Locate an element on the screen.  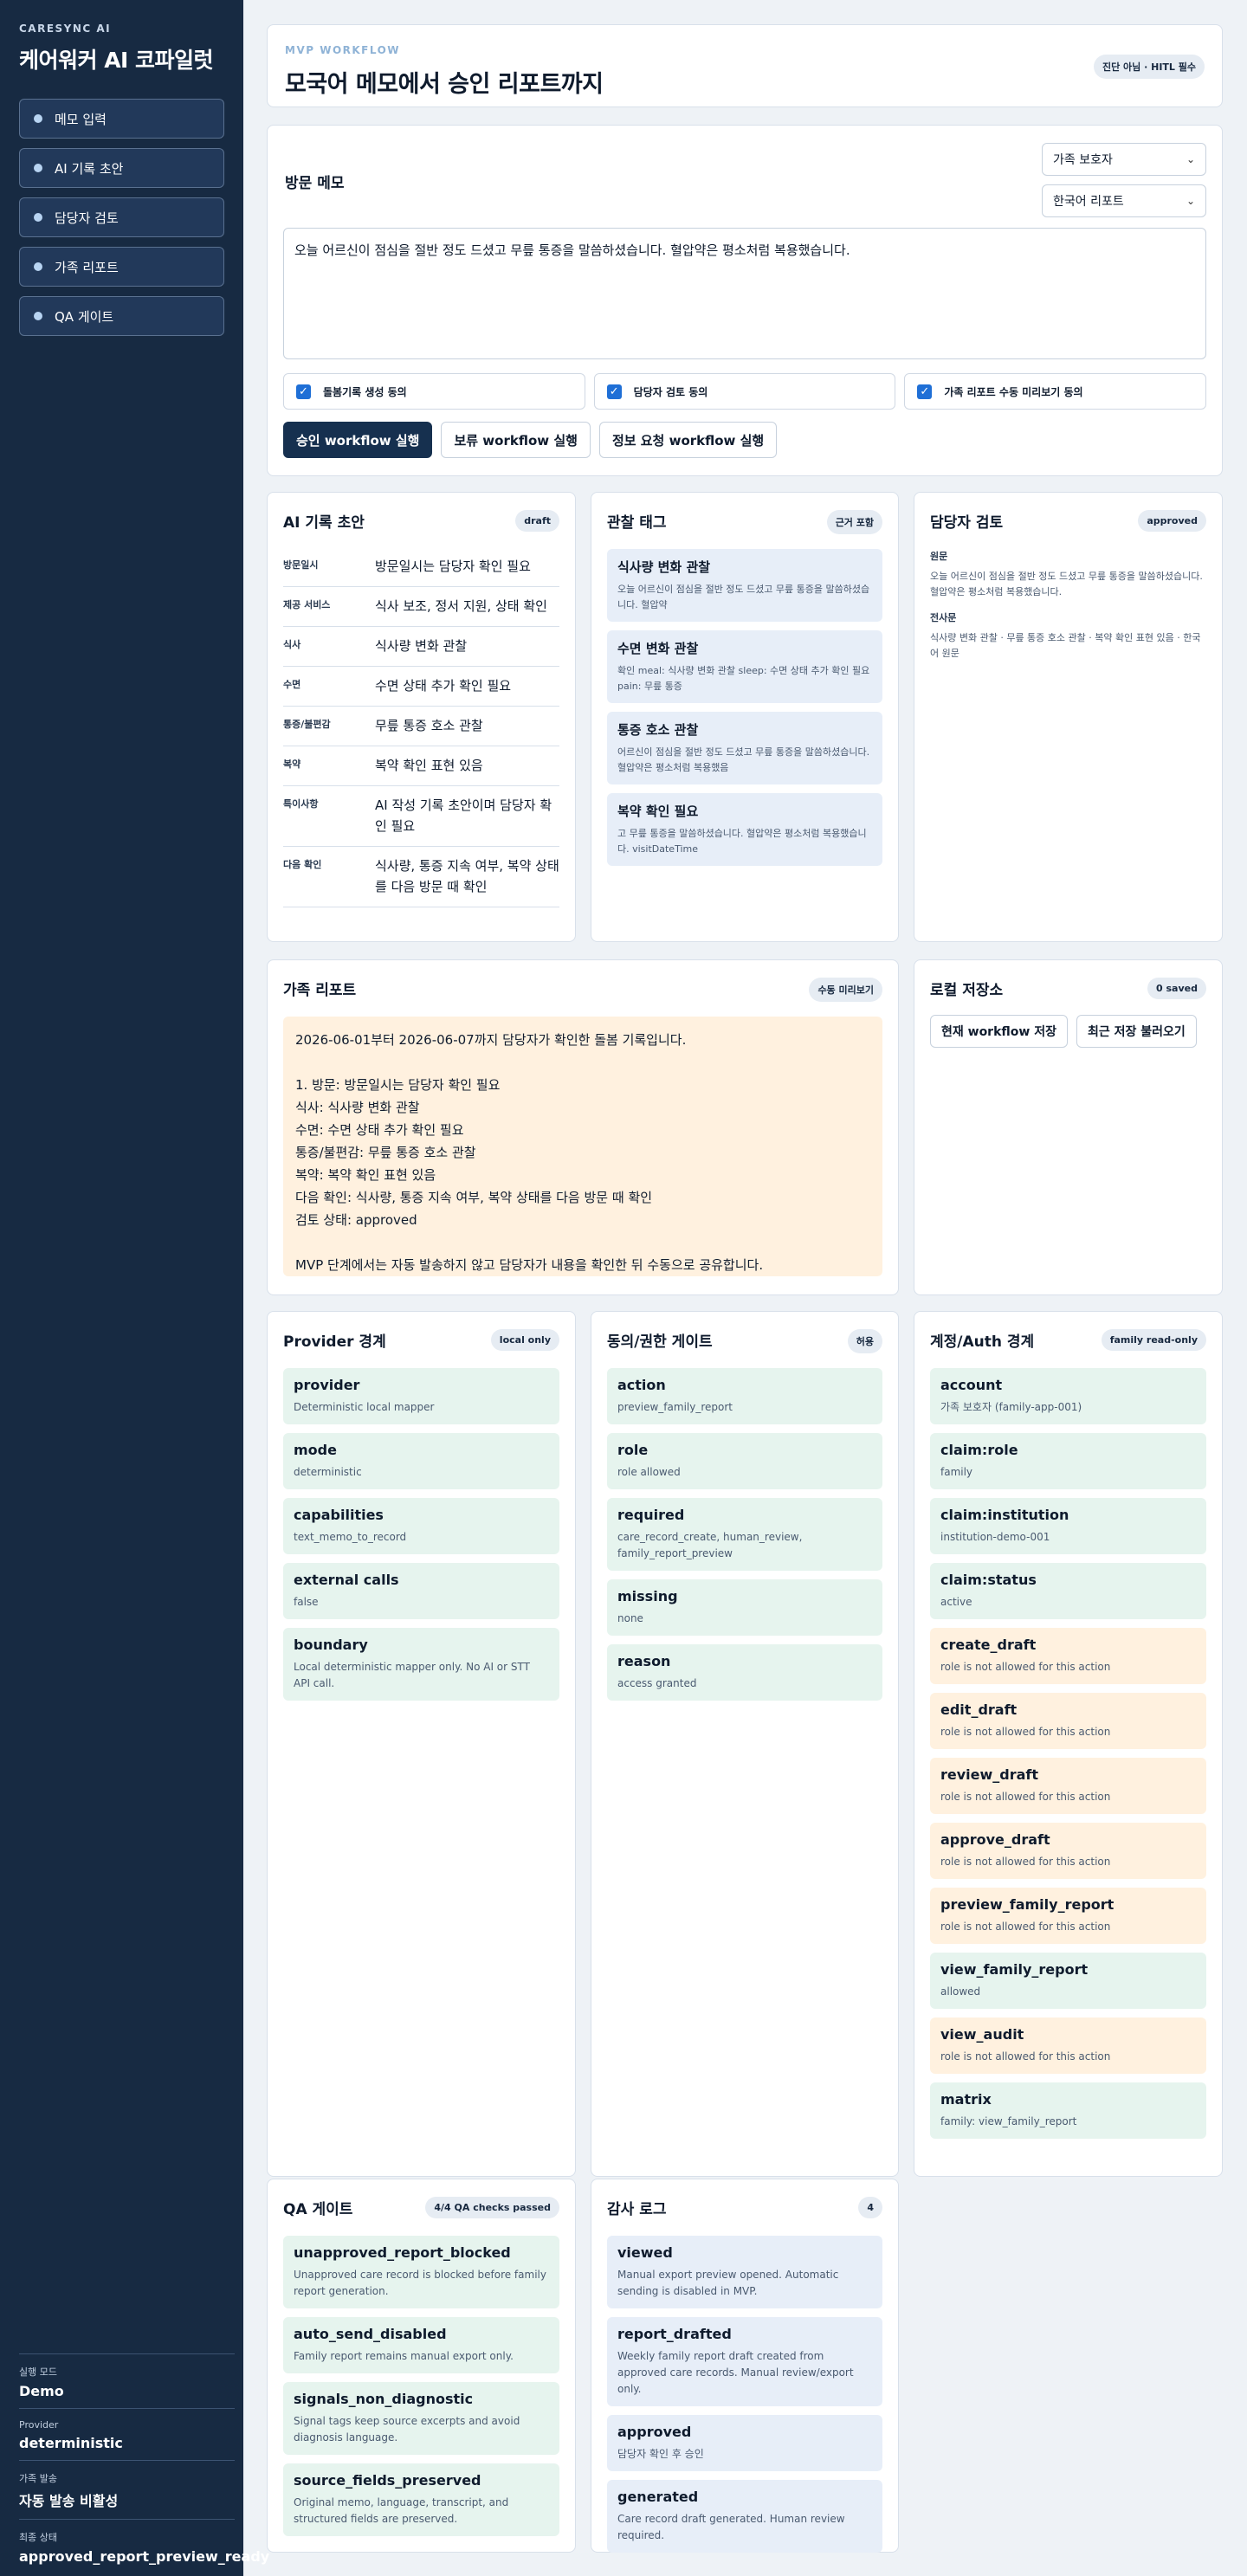
load-recent-button: 최근 저장 불러오기 is located at coordinates (1136, 1031).